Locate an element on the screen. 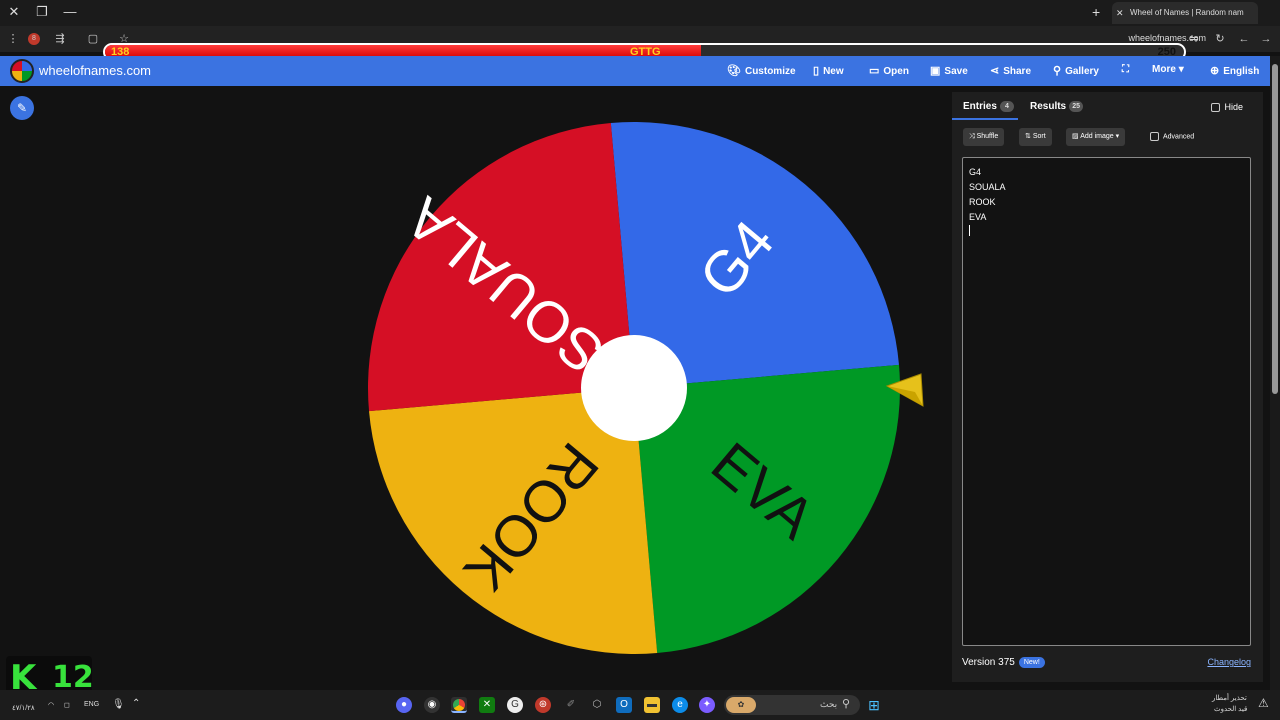  google-icon: G is located at coordinates (515, 705).